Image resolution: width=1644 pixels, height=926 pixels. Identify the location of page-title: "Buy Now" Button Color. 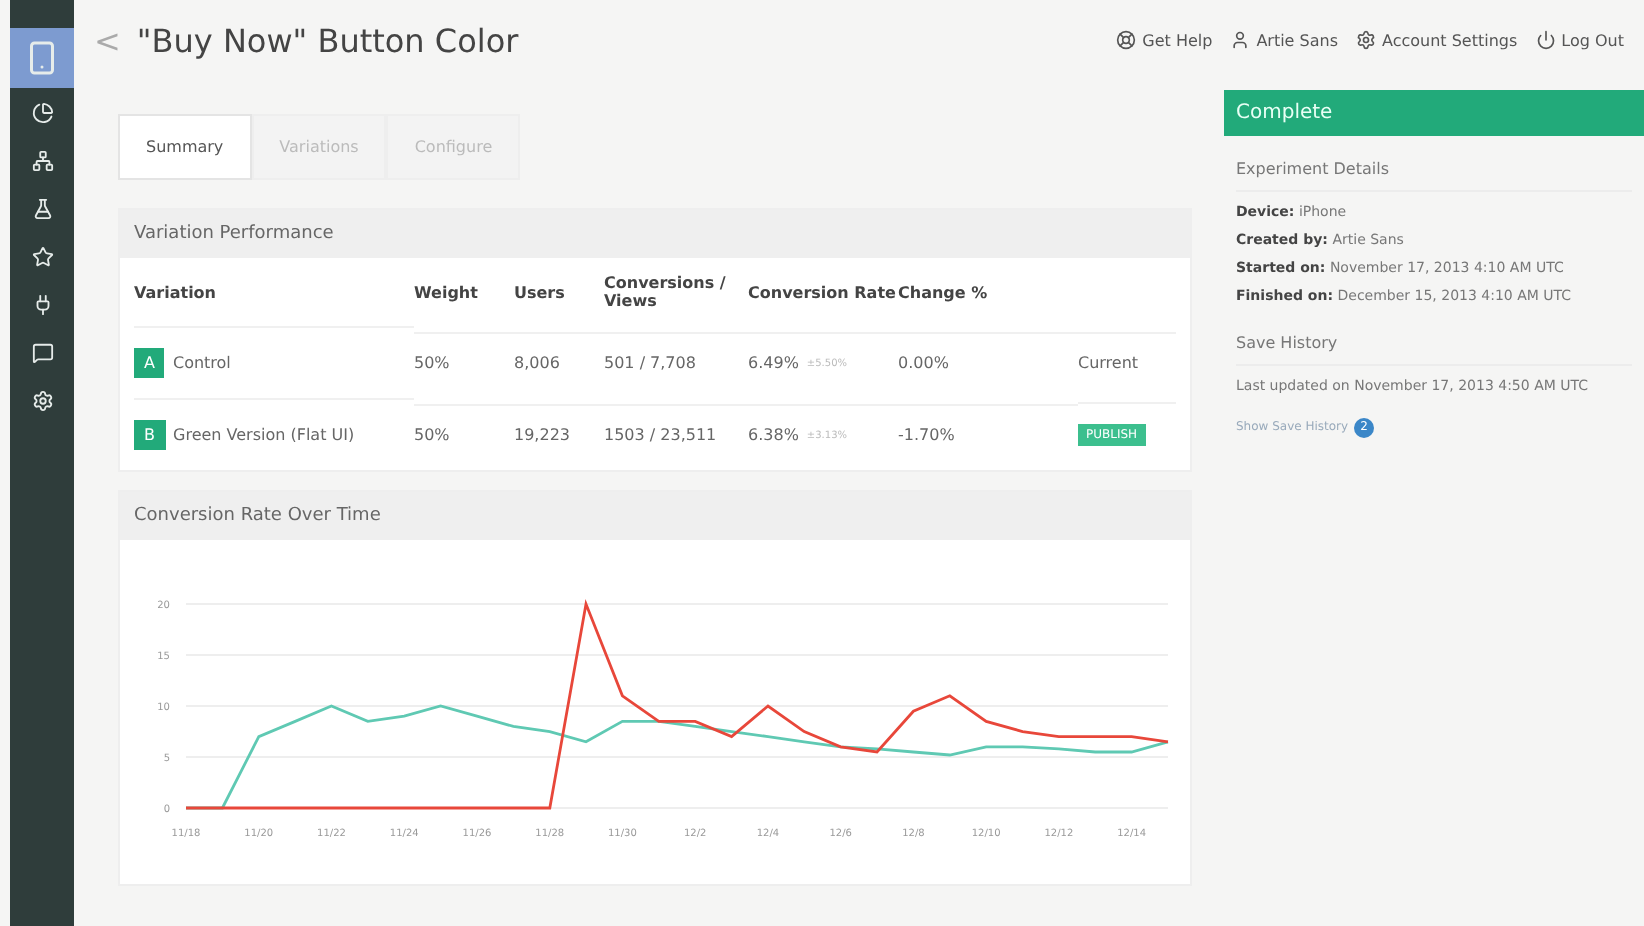
(328, 40).